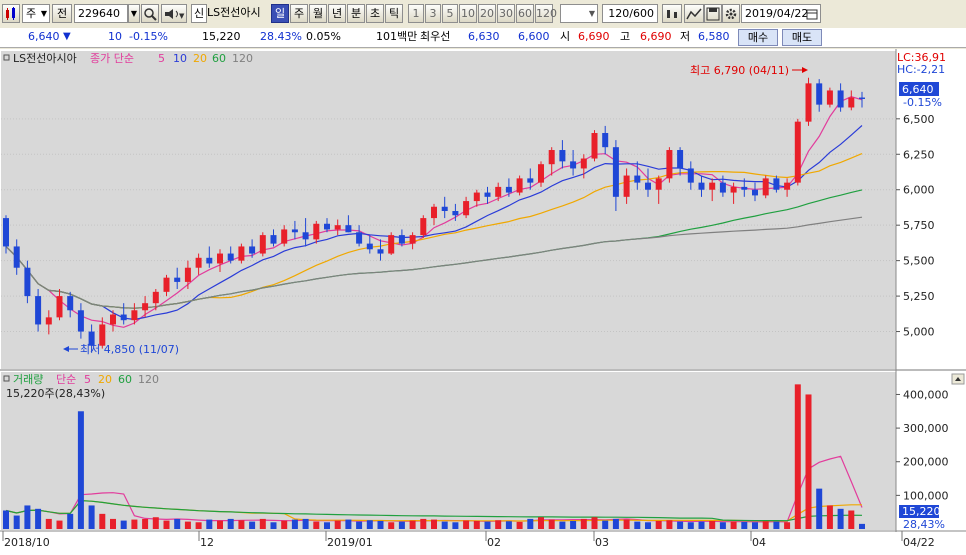 Image resolution: width=966 pixels, height=555 pixels. Describe the element at coordinates (777, 13) in the screenshot. I see `date-value: 2019/04/22` at that location.